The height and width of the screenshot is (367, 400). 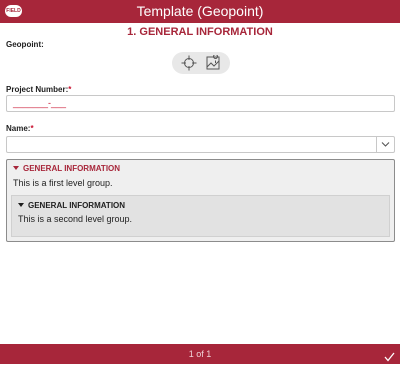 I want to click on project-number-mask: _______-___, so click(x=40, y=103).